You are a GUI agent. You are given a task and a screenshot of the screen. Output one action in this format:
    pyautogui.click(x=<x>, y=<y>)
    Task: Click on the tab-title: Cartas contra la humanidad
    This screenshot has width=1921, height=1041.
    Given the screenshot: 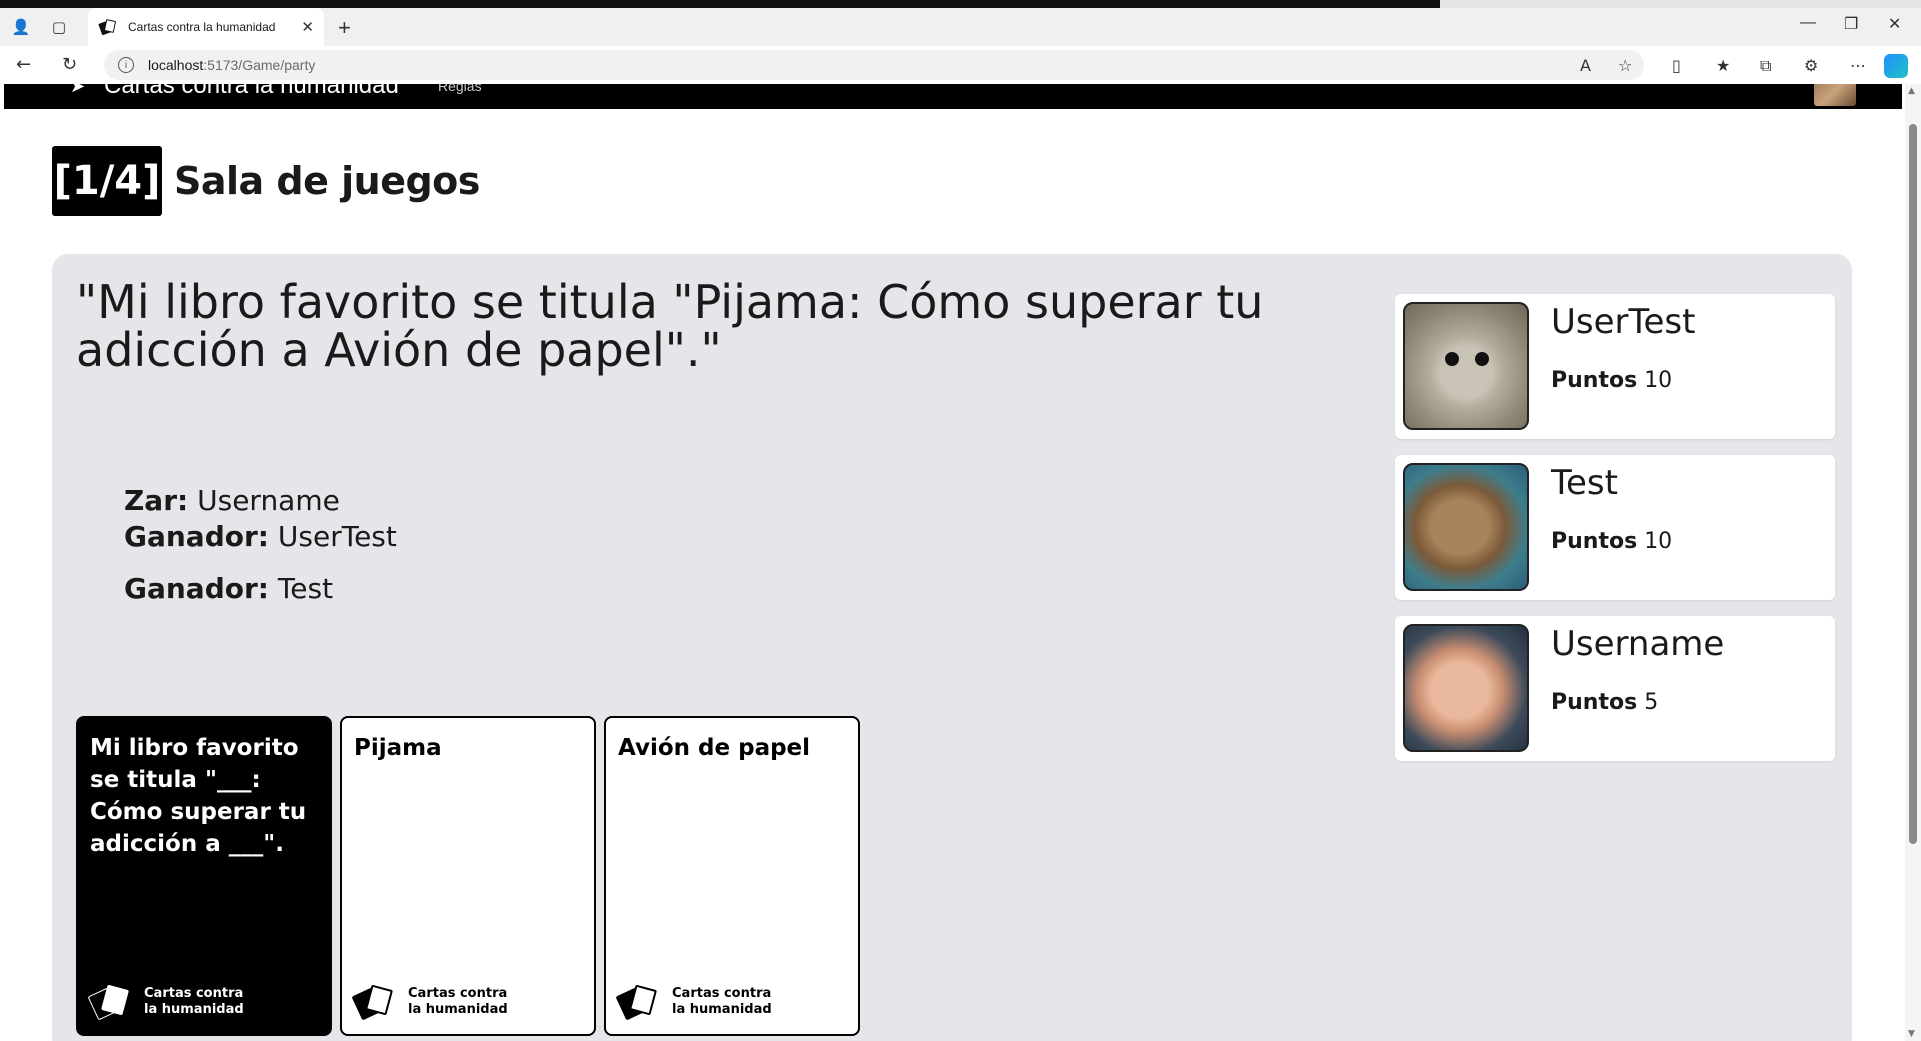 What is the action you would take?
    pyautogui.click(x=202, y=27)
    